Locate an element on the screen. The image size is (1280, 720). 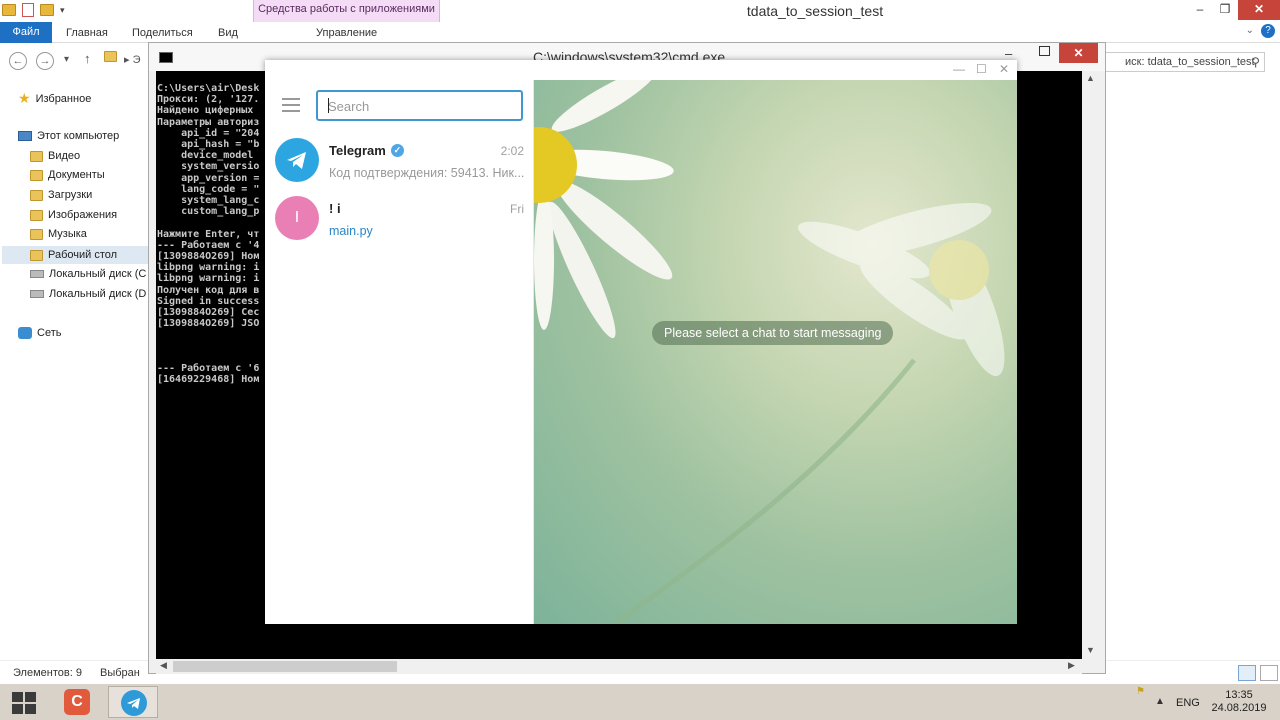
ribbon-tab-manage: Управление is located at coordinates (346, 32).